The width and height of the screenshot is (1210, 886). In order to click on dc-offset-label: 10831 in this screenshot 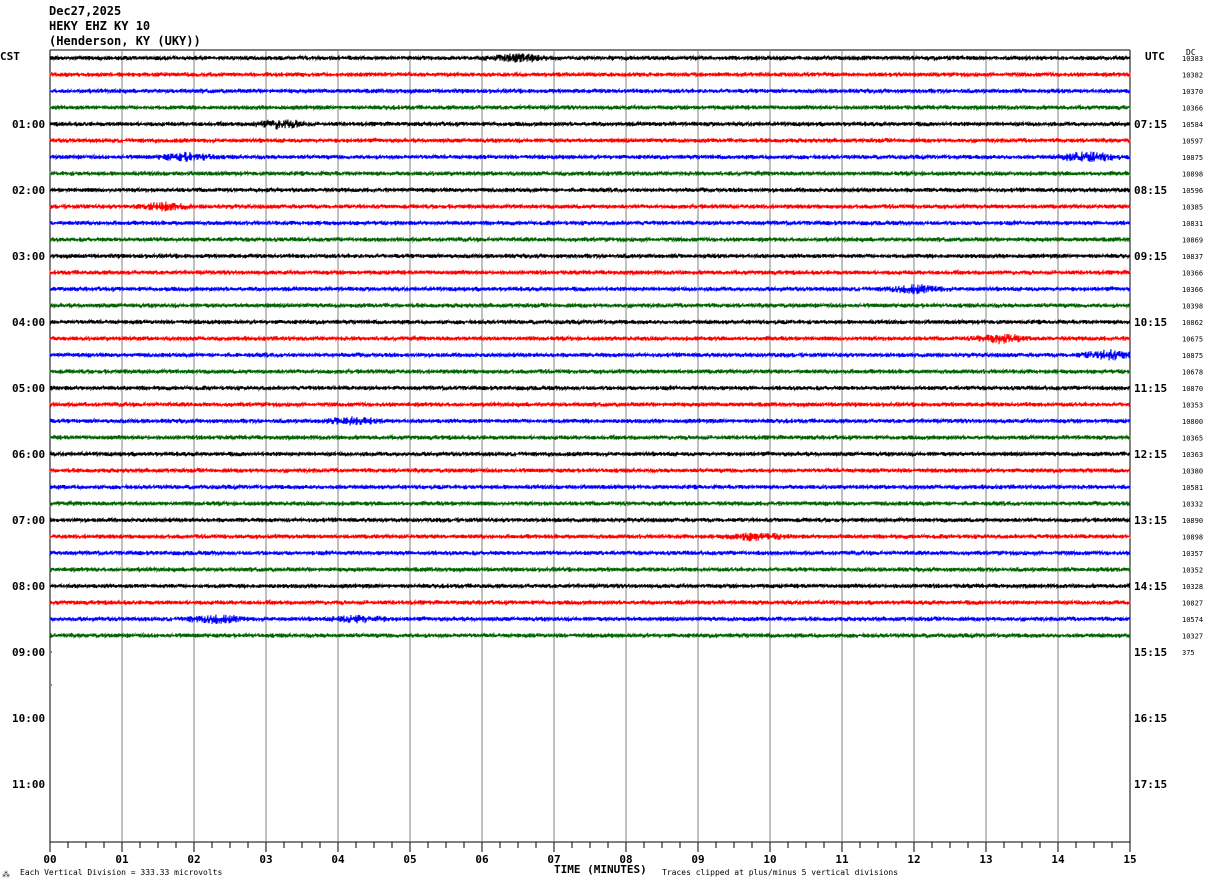, I will do `click(1192, 224)`.